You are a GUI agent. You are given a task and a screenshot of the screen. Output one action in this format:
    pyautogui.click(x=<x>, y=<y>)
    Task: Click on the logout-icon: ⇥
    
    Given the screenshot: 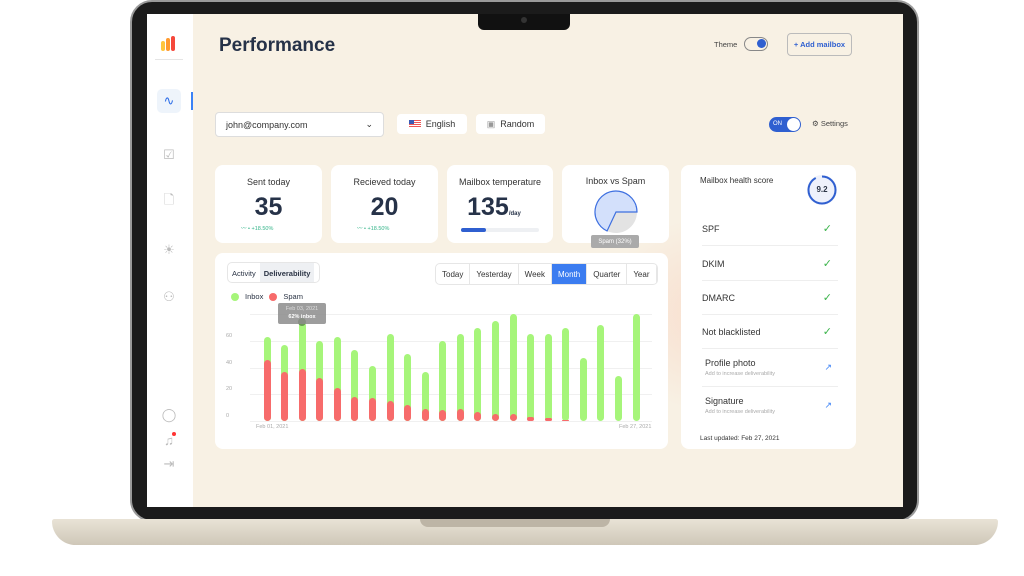 What is the action you would take?
    pyautogui.click(x=169, y=464)
    